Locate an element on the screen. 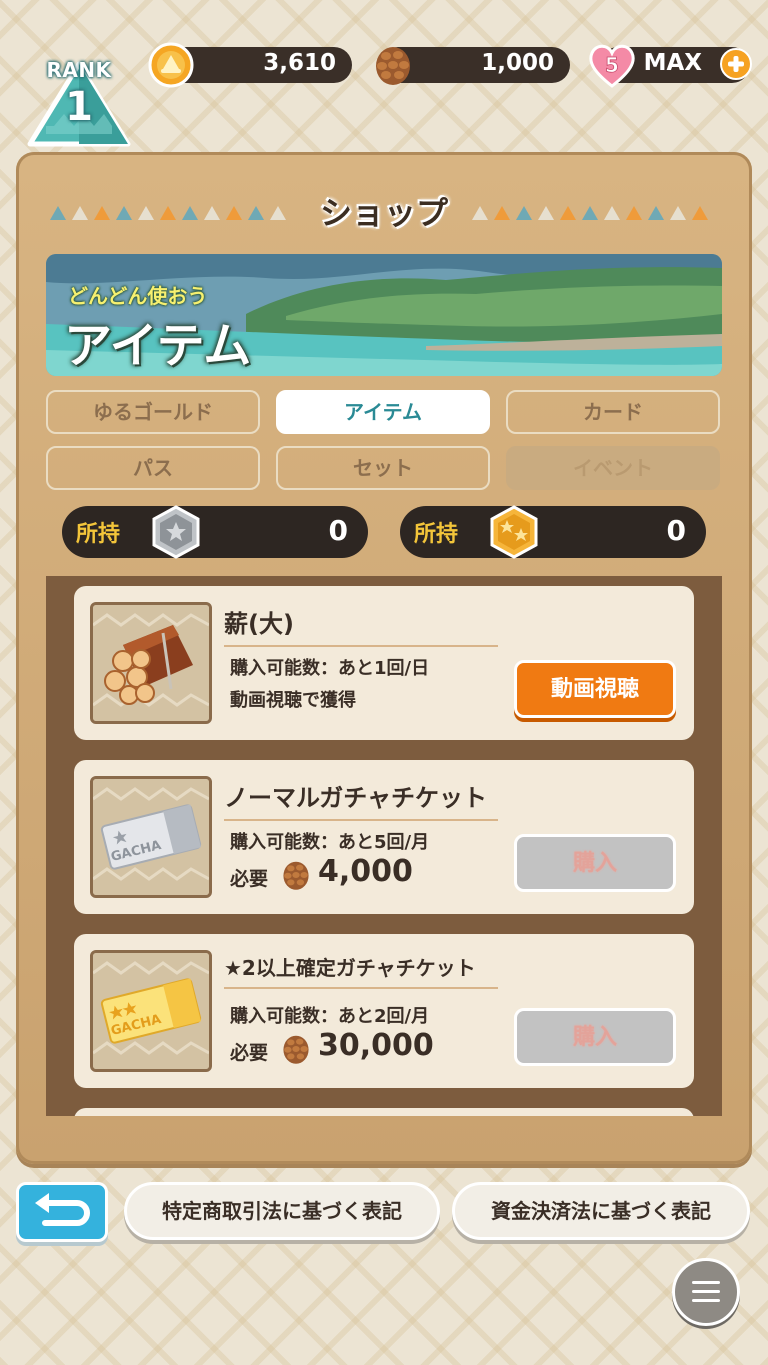  tab-event: イベント is located at coordinates (613, 468).